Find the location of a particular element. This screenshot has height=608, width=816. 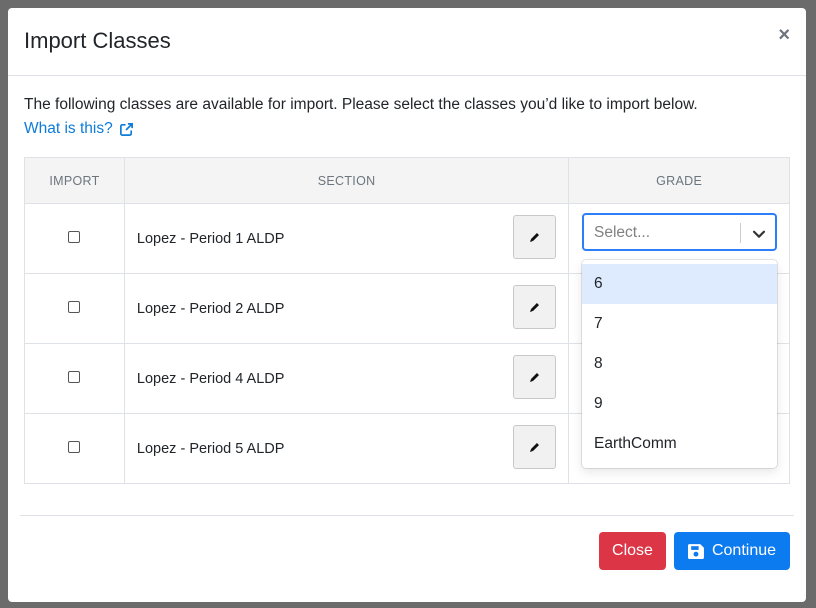

grade-option: 7 is located at coordinates (679, 324).